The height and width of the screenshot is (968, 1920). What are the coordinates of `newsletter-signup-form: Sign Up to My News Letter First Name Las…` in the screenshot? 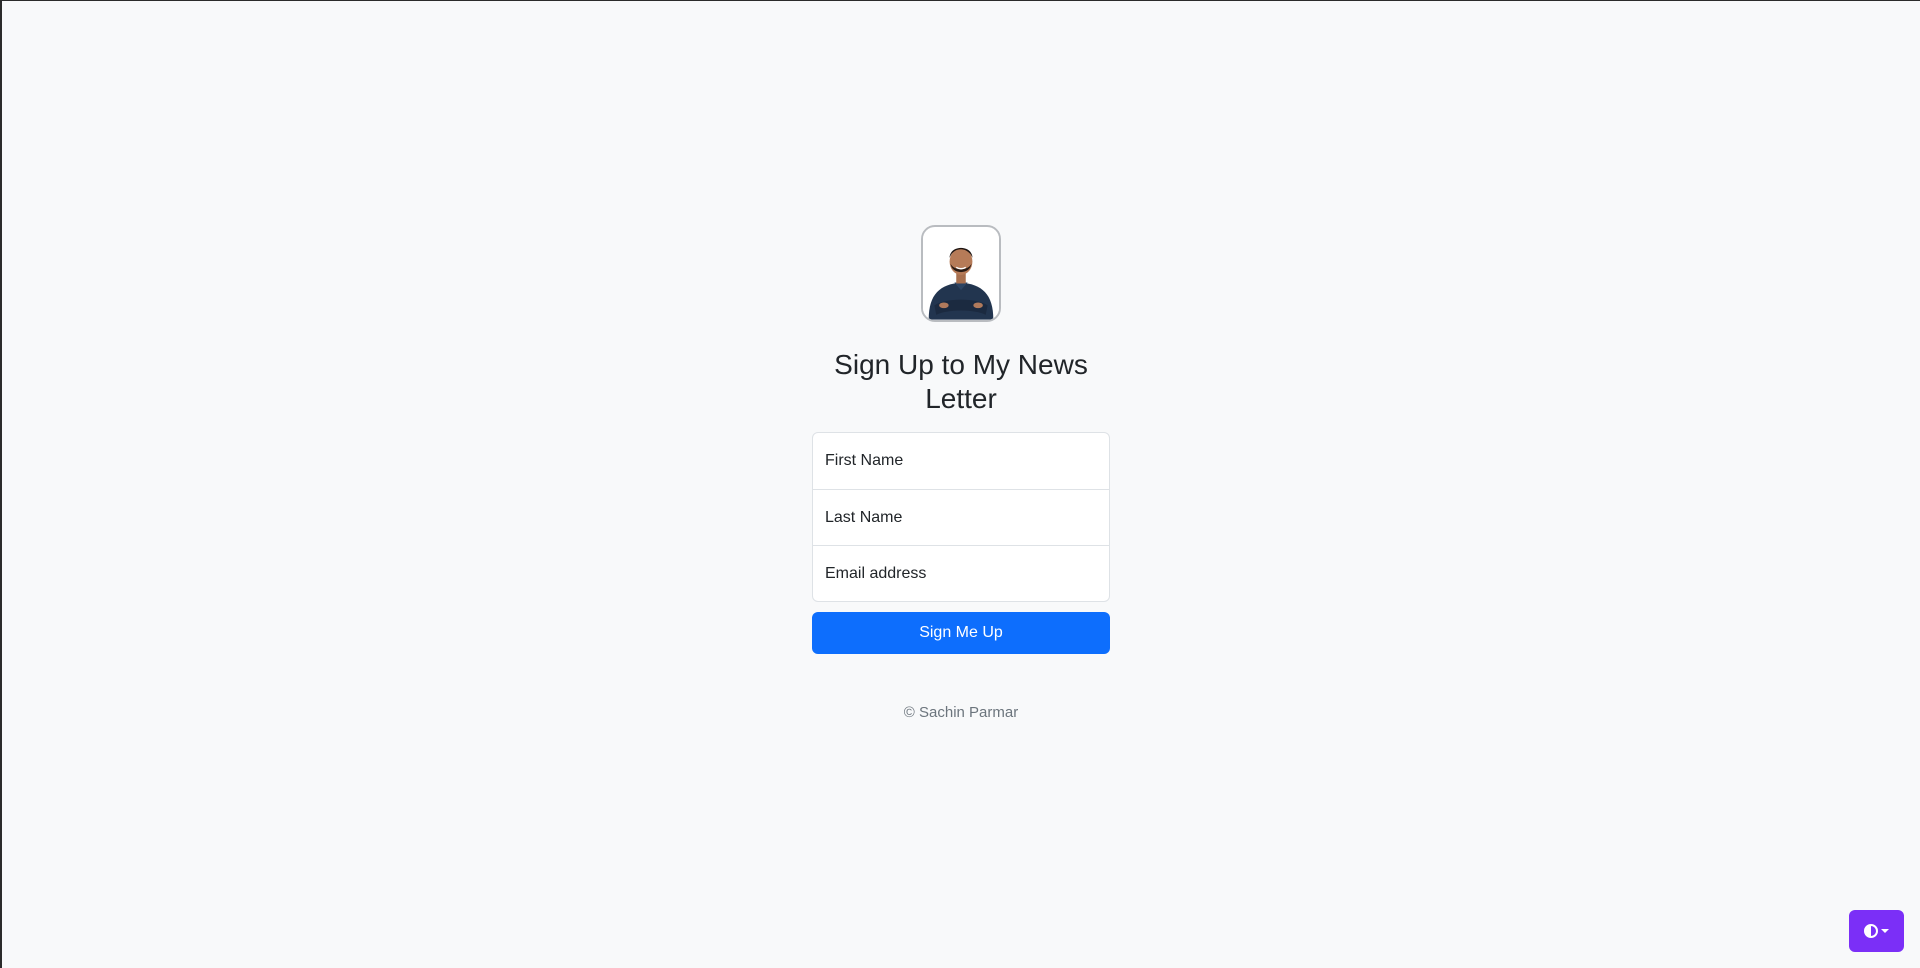 It's located at (961, 480).